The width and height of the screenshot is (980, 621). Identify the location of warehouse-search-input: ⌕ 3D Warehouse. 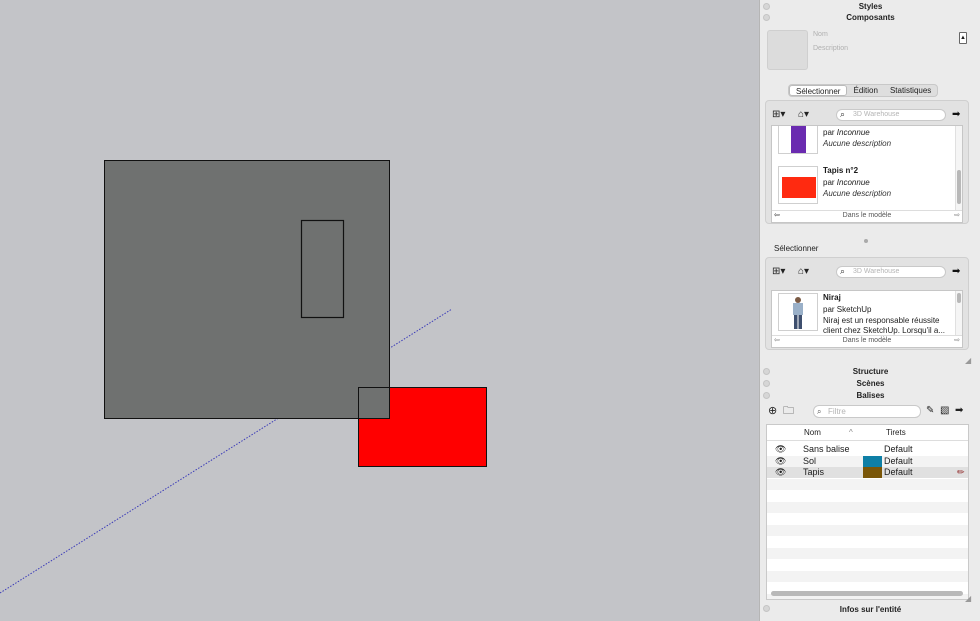
(891, 115).